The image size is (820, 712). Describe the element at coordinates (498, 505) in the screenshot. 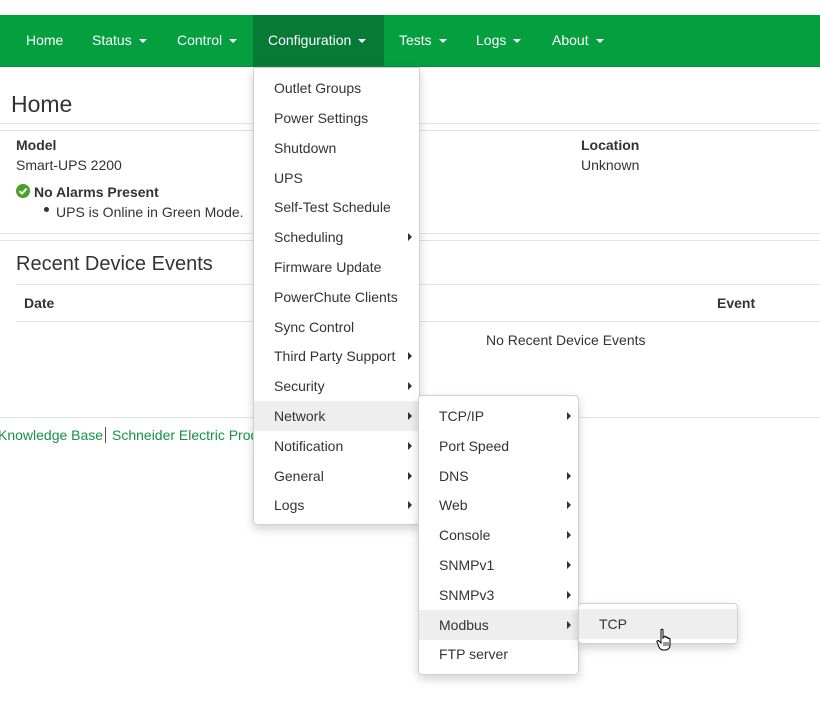

I see `submenu-item-web: Web` at that location.